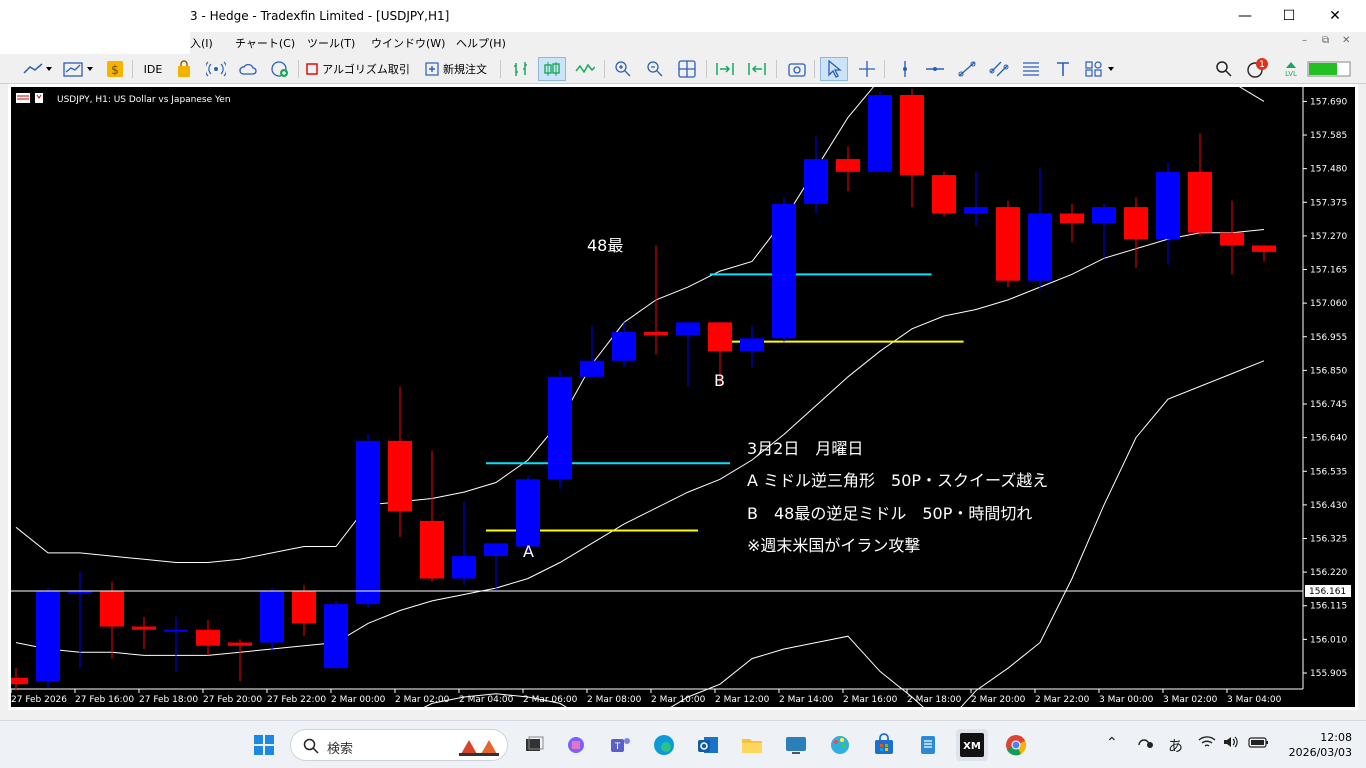  Describe the element at coordinates (1335, 16) in the screenshot. I see `close-button: ✕` at that location.